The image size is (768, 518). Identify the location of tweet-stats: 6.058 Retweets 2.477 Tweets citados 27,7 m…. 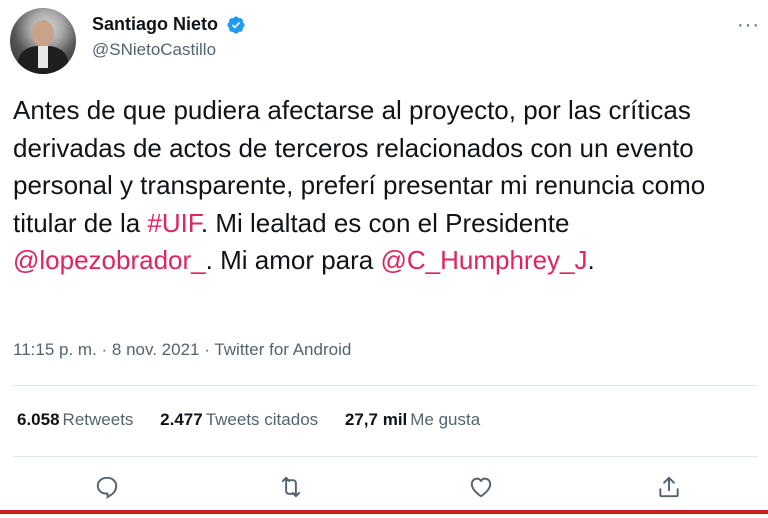
(259, 420).